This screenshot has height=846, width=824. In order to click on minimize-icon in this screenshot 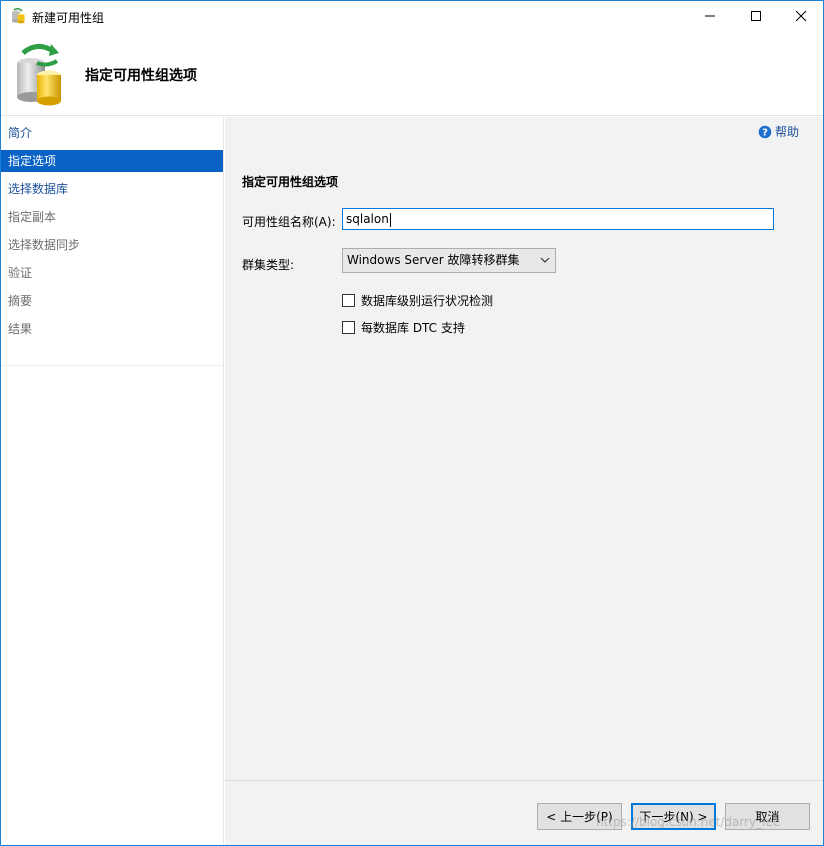, I will do `click(710, 16)`.